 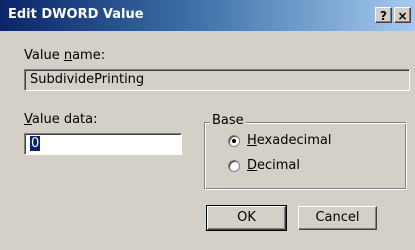 What do you see at coordinates (228, 120) in the screenshot?
I see `base-group-title: Base` at bounding box center [228, 120].